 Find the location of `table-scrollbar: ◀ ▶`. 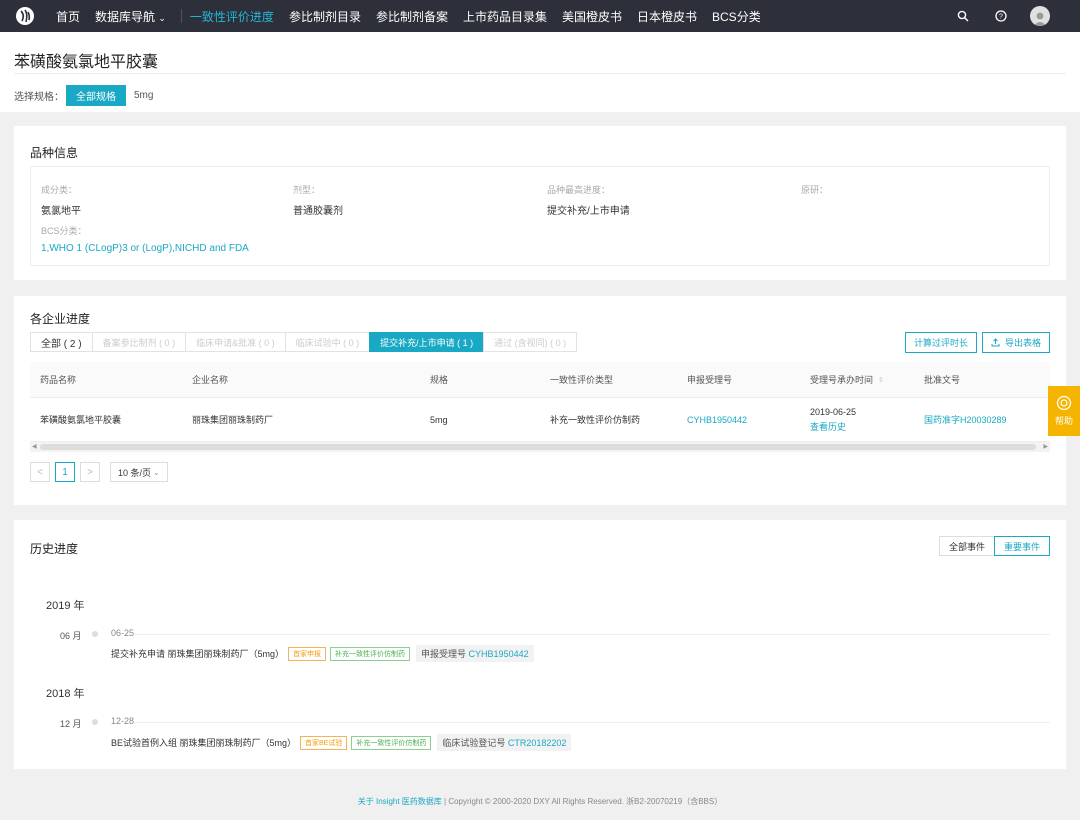

table-scrollbar: ◀ ▶ is located at coordinates (540, 447).